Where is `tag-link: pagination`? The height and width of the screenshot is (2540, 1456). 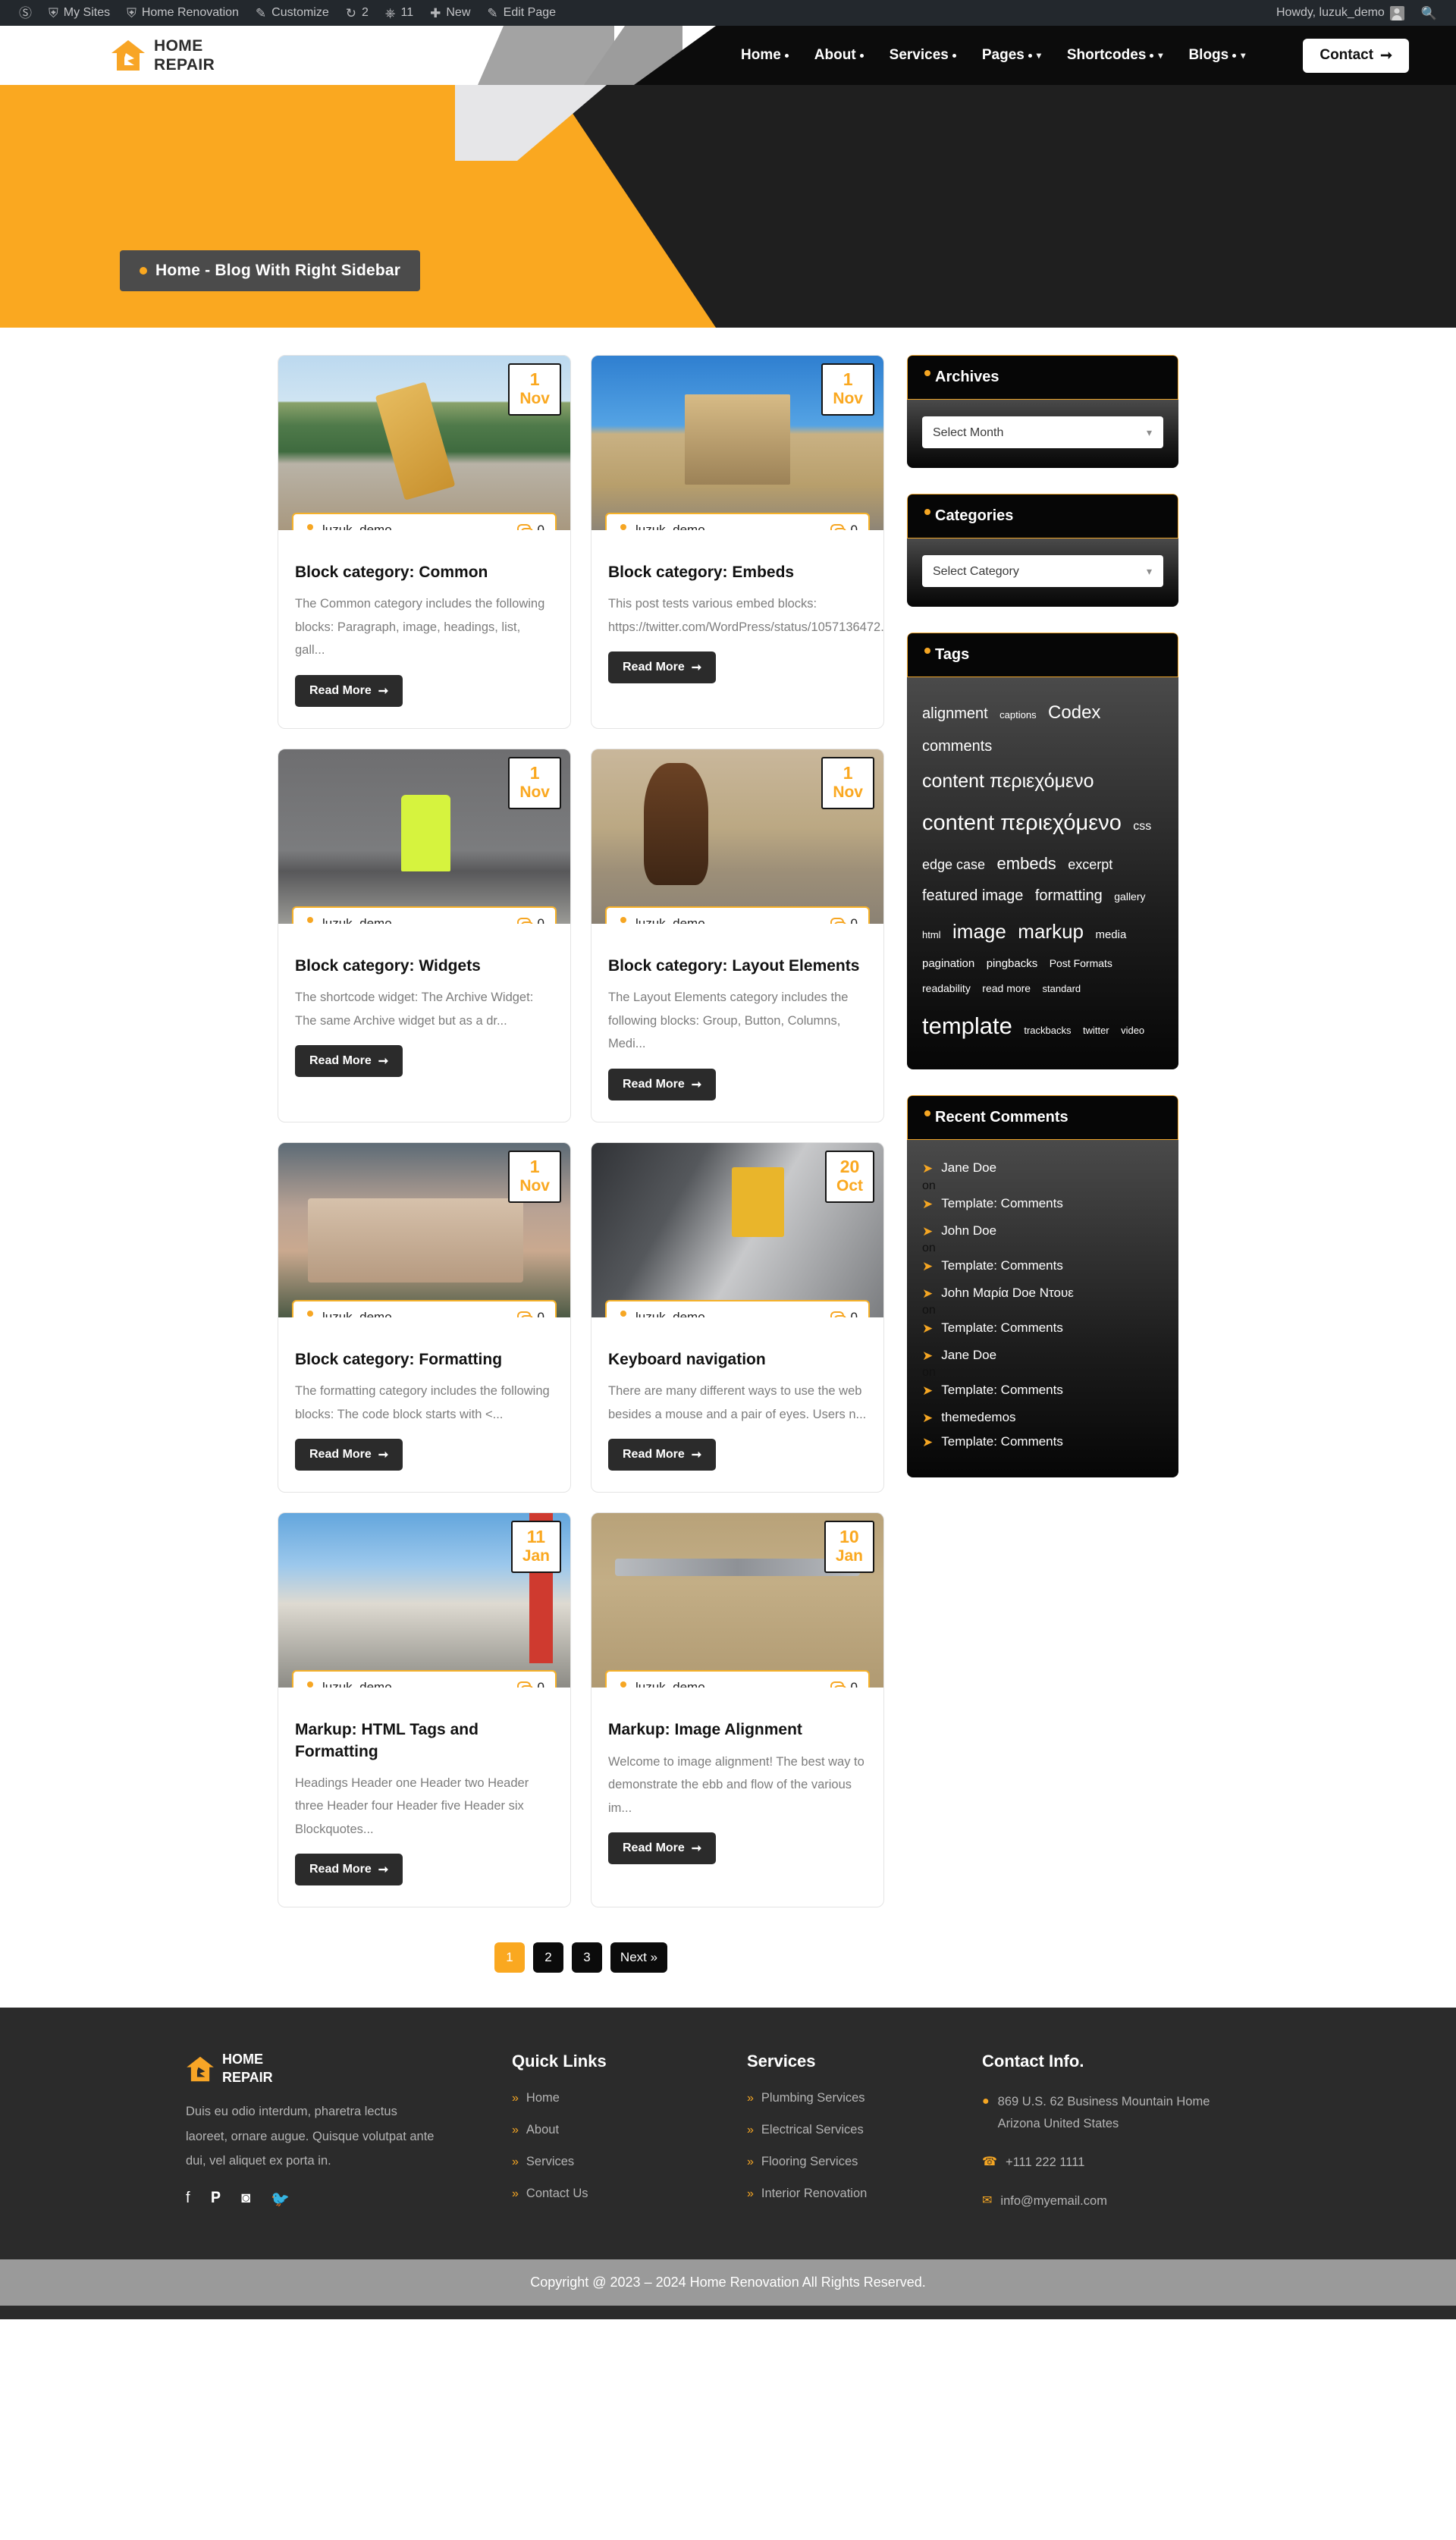 tag-link: pagination is located at coordinates (948, 964).